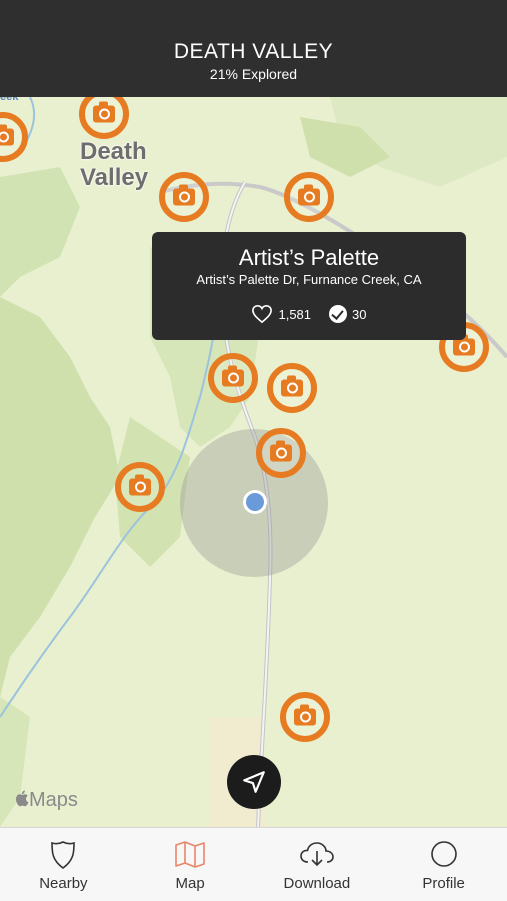 This screenshot has height=901, width=507. Describe the element at coordinates (253, 74) in the screenshot. I see `explored-progress: 21% Explored` at that location.